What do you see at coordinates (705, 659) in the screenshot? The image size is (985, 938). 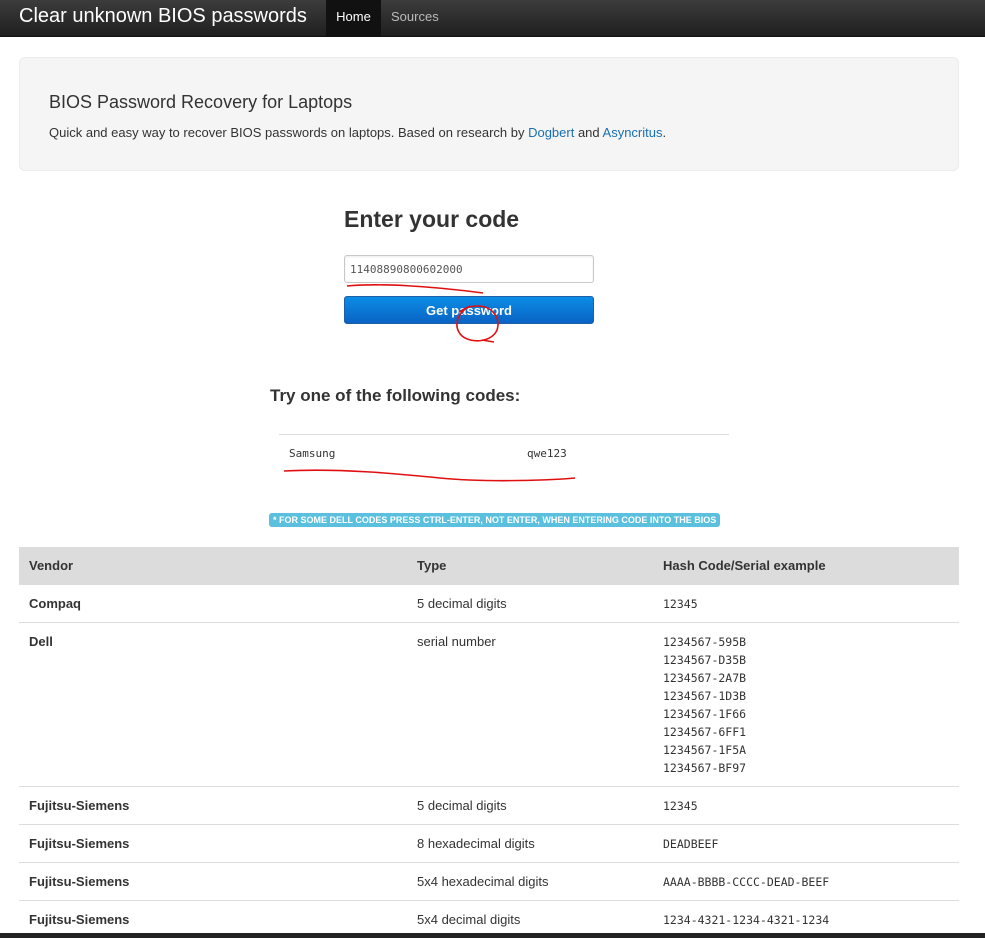 I see `hash-example: 1234567-D35B` at bounding box center [705, 659].